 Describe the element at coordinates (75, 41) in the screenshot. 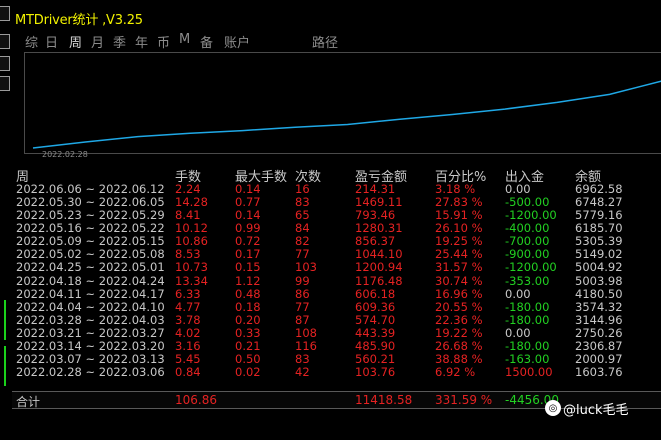

I see `menu-item: 周` at that location.